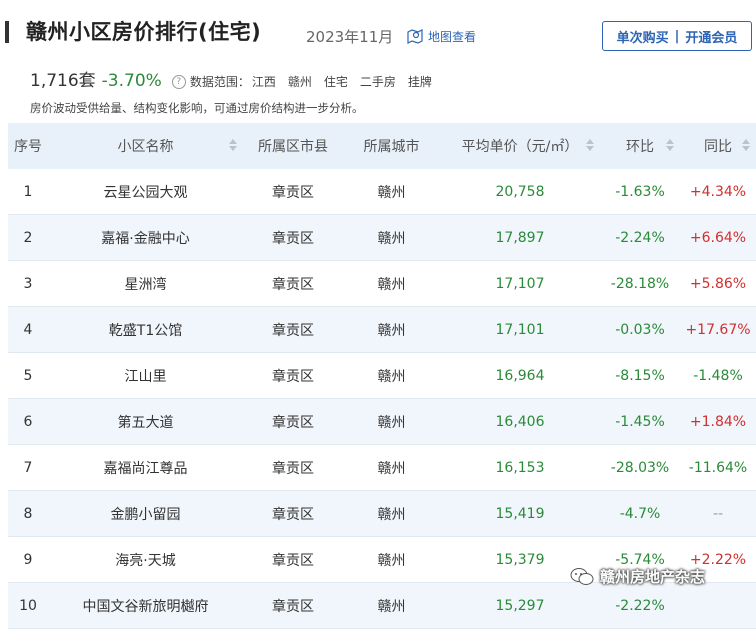 The height and width of the screenshot is (629, 756). I want to click on cell-community-name: 金鹏小留园, so click(145, 513).